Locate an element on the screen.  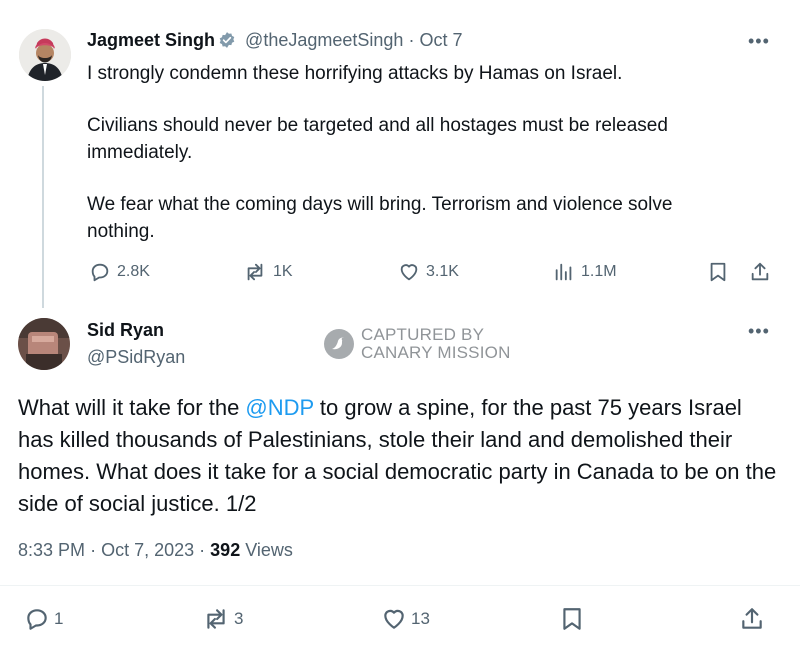
verified-badge-icon is located at coordinates (227, 40).